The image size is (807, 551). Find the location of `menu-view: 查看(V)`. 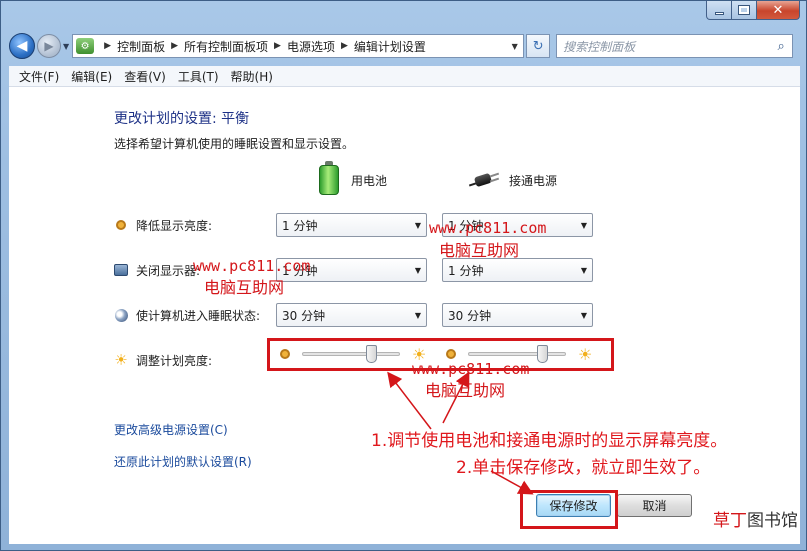

menu-view: 查看(V) is located at coordinates (145, 76).